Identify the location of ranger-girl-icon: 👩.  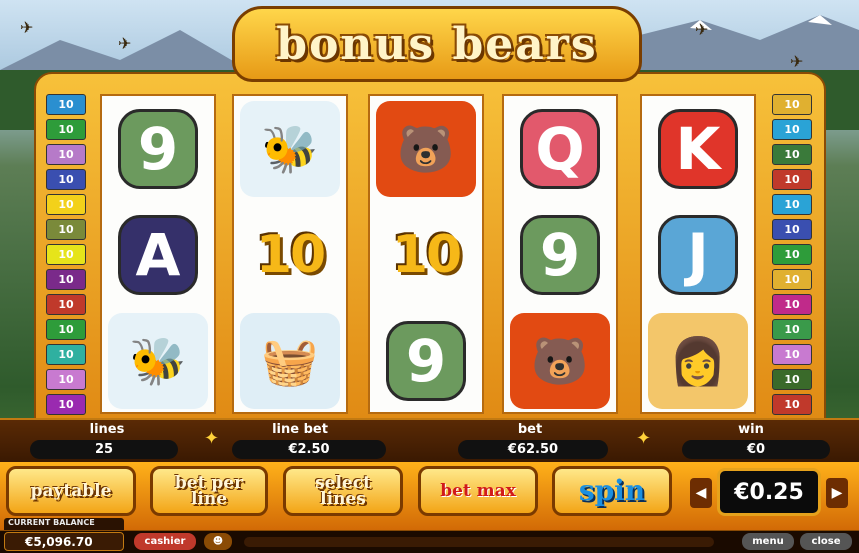
(698, 361).